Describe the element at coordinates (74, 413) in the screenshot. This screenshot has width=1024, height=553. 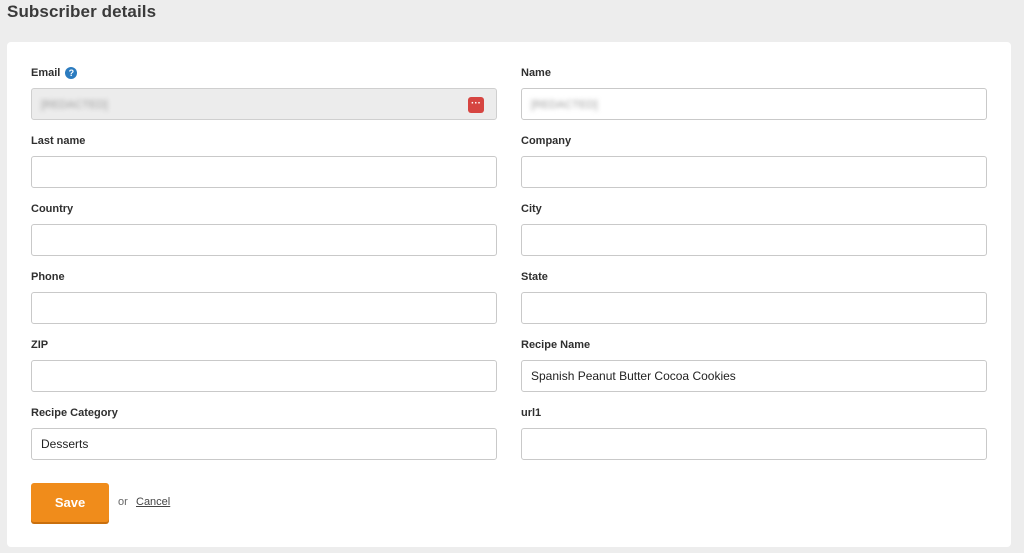
I see `recipe-category-label: Recipe Category` at that location.